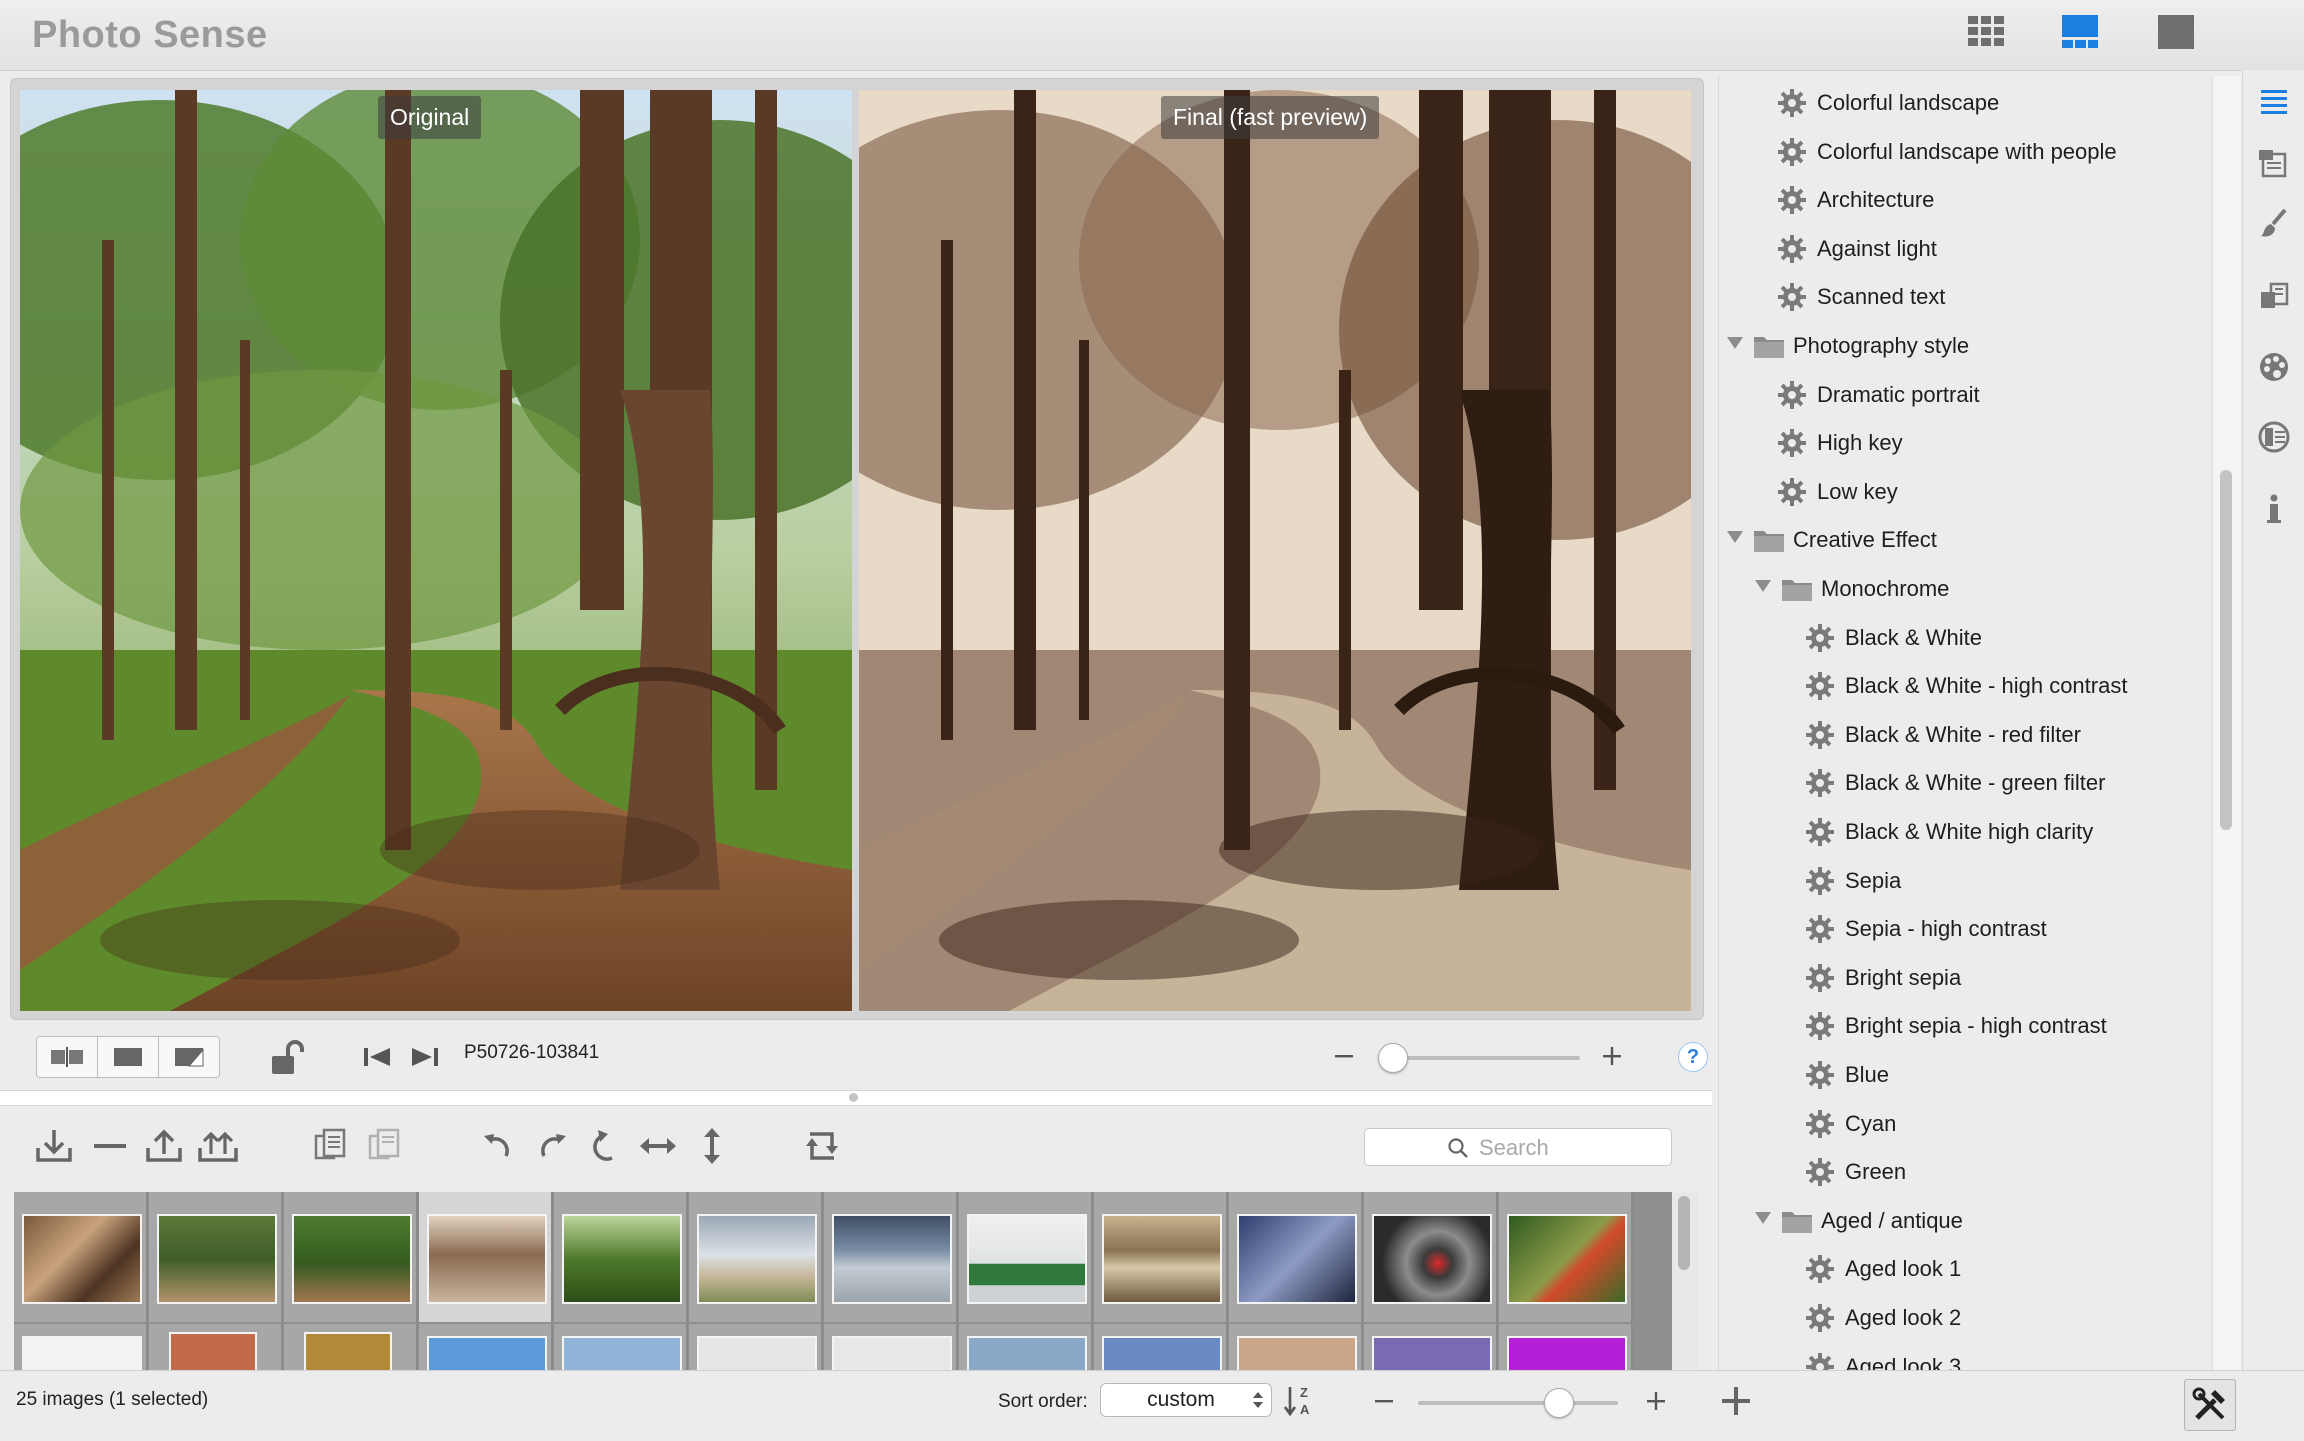  What do you see at coordinates (1964, 442) in the screenshot?
I see `preset-item: High key` at bounding box center [1964, 442].